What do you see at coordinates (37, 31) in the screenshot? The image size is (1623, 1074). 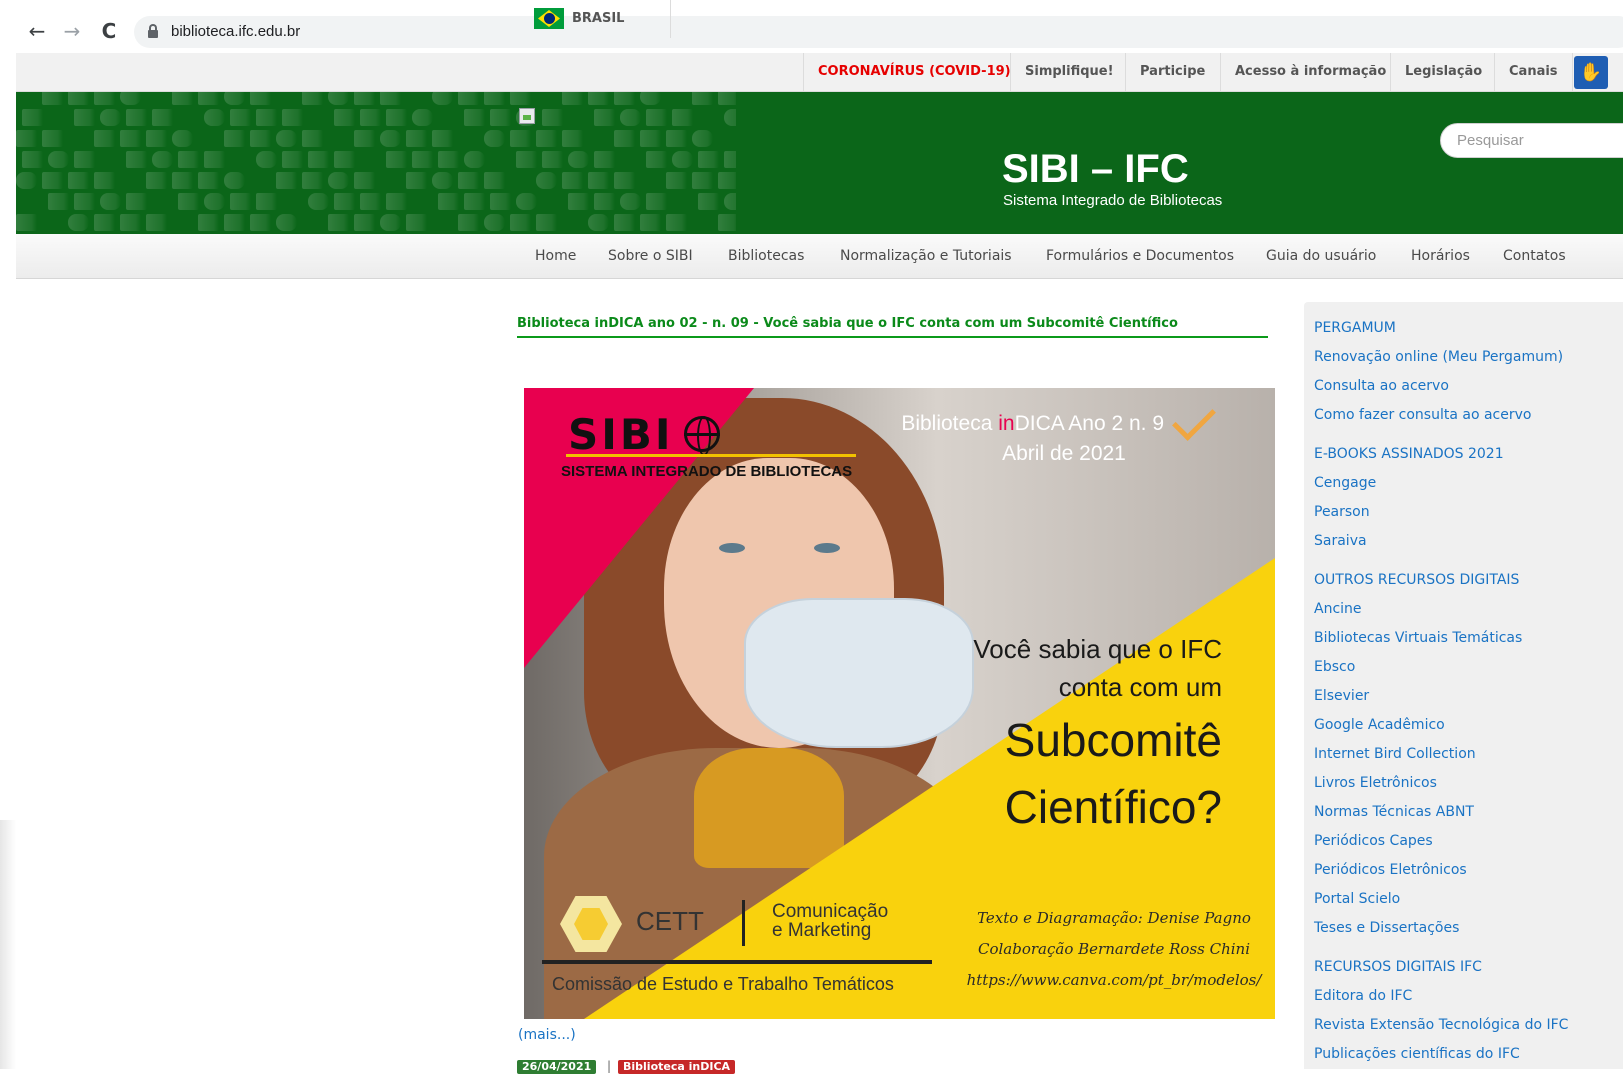 I see `back-arrow-icon: ←` at bounding box center [37, 31].